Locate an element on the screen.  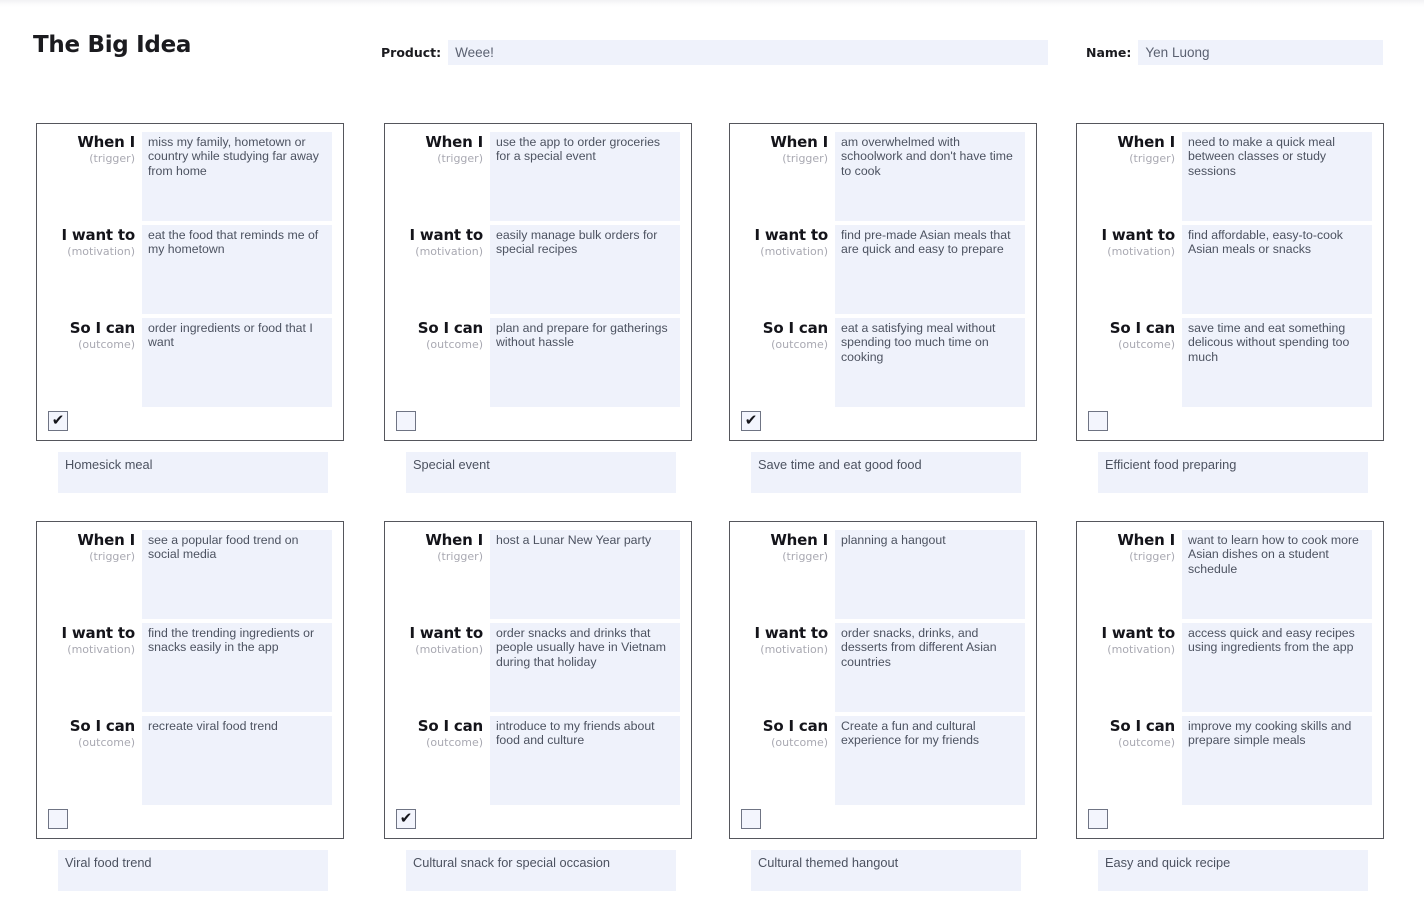
outcome-input: recreate viral food trend is located at coordinates (237, 760).